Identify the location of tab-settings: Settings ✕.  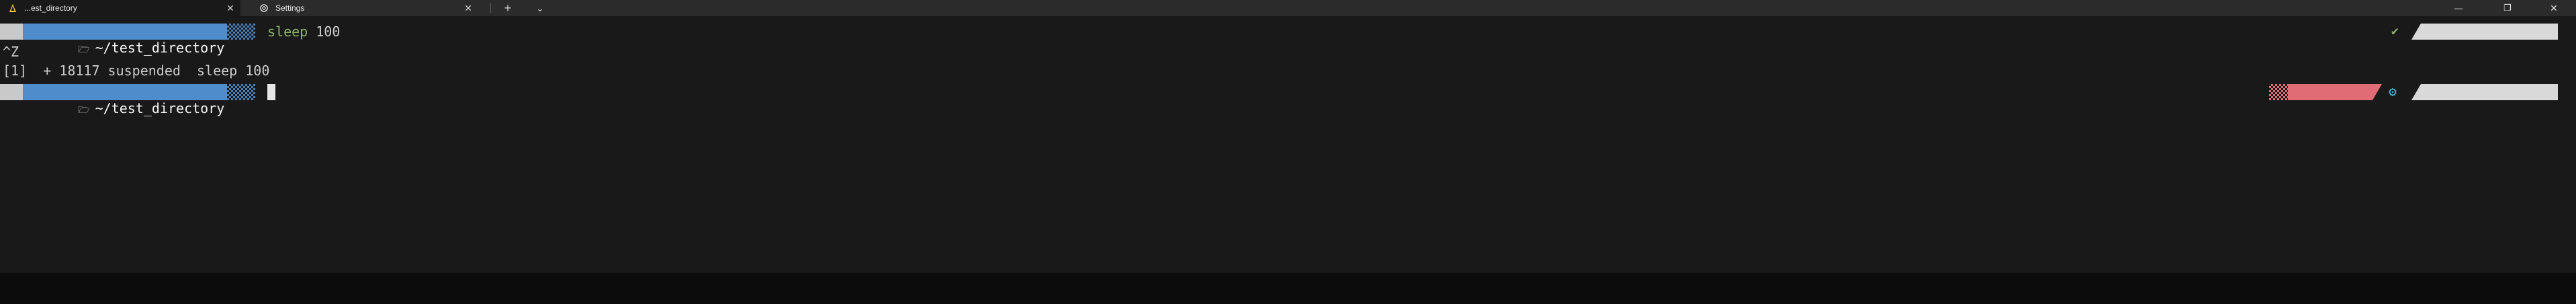
(364, 8).